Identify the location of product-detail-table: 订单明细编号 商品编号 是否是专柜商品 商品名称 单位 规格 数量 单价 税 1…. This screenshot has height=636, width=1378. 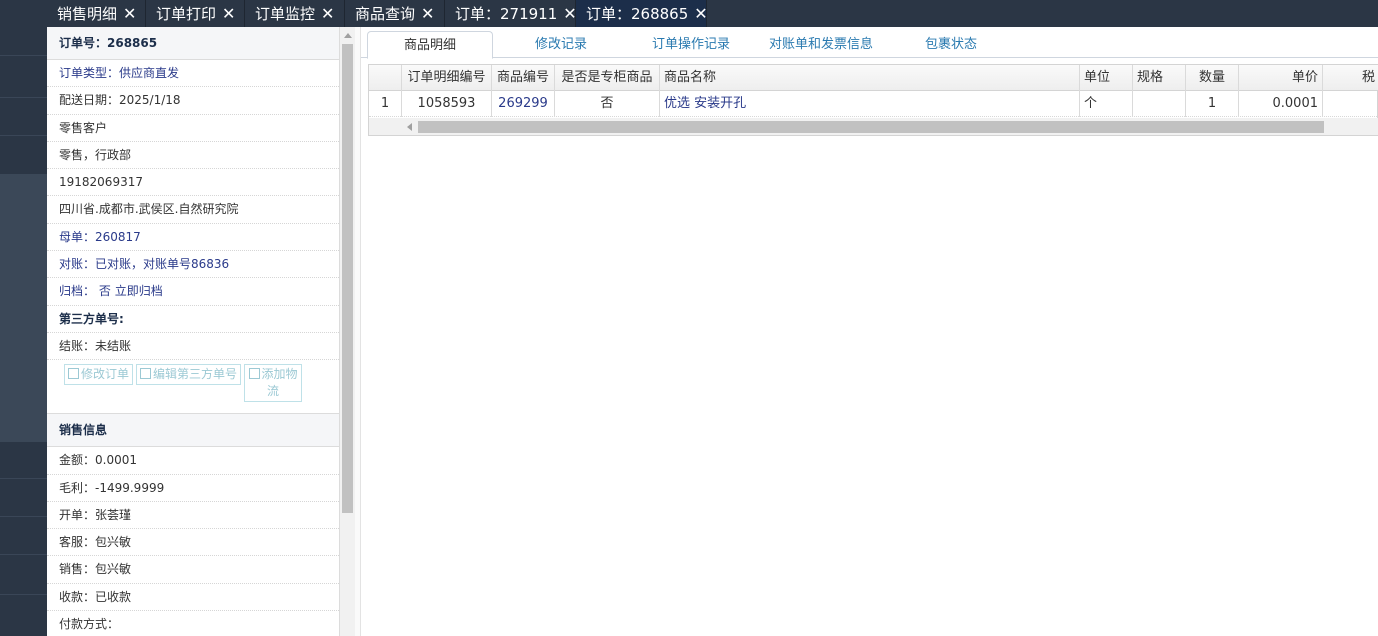
(873, 100).